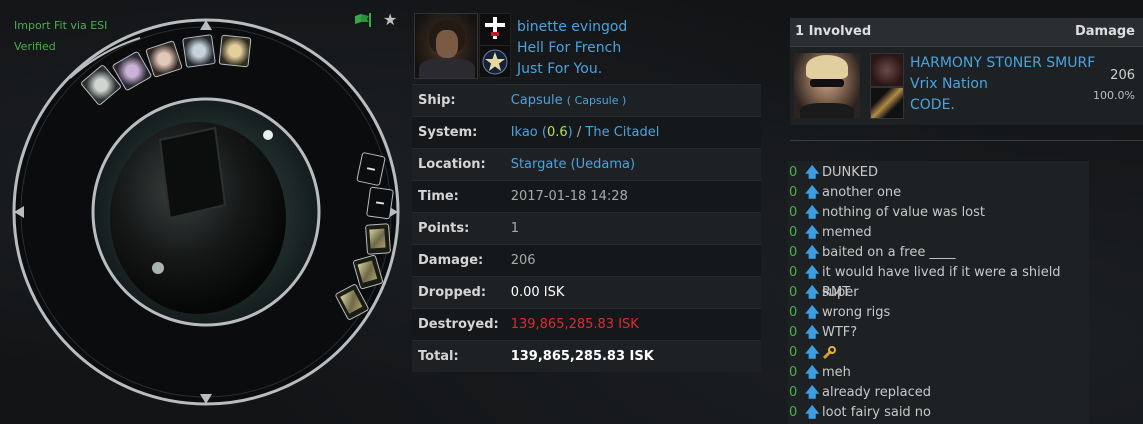  I want to click on detail-row-location: Location: Stargate (Uedama), so click(586, 164).